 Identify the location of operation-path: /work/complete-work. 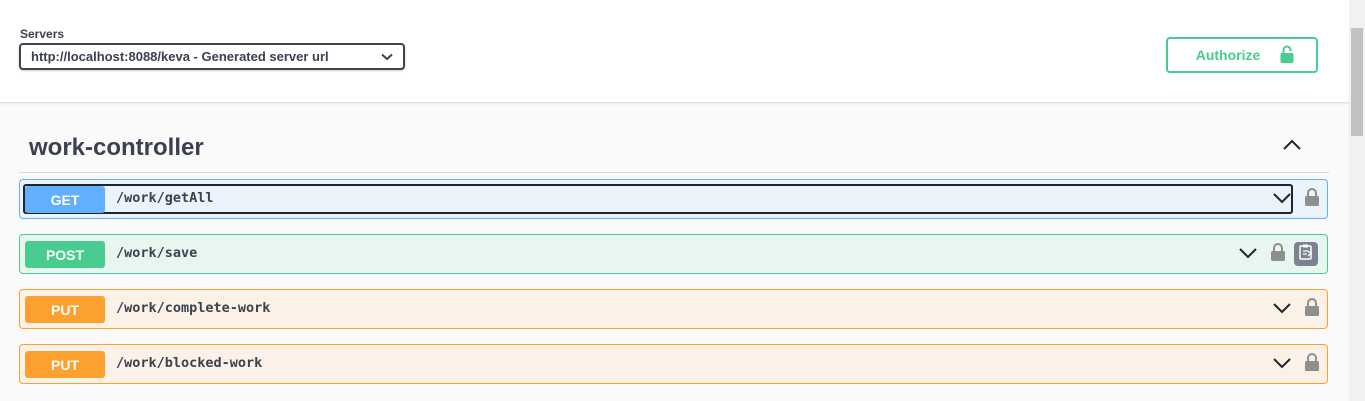
(193, 308).